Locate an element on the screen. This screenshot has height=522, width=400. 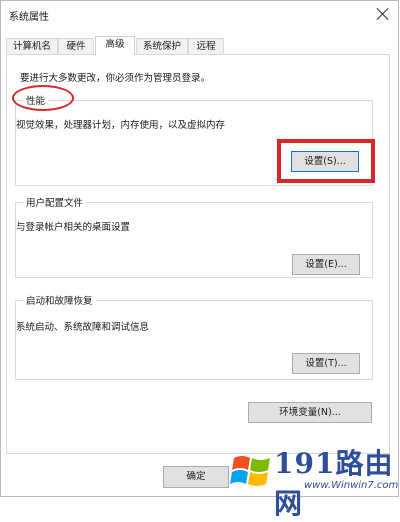
tab-computer-name: 计算机名 is located at coordinates (32, 46).